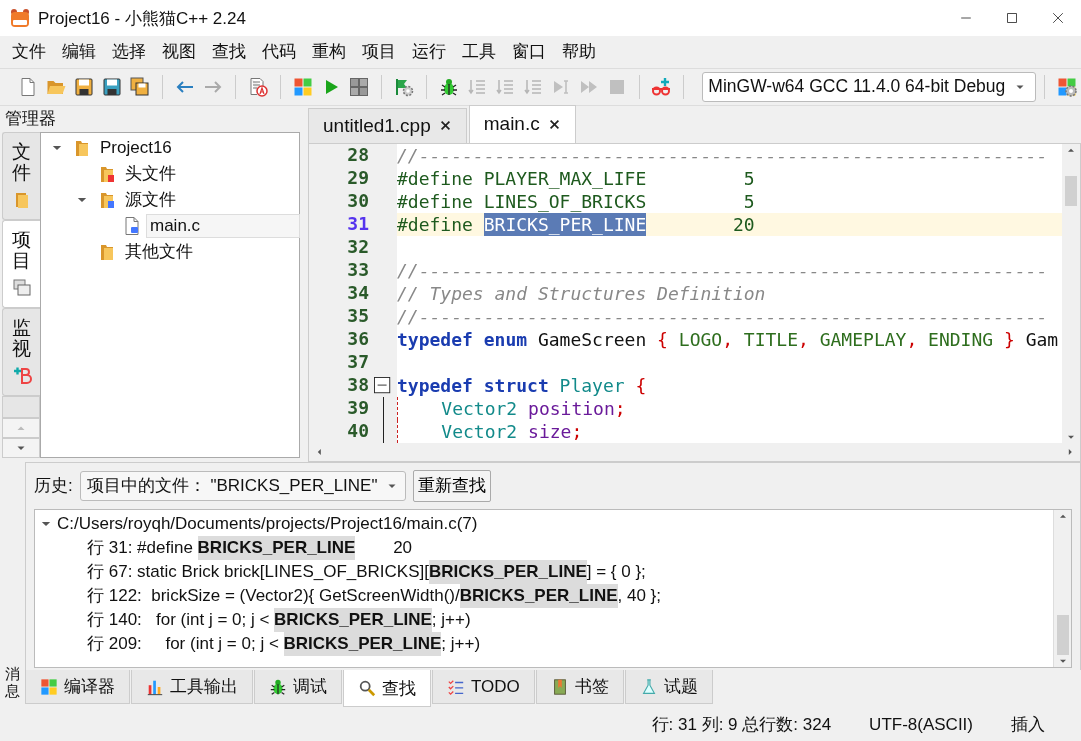  Describe the element at coordinates (403, 86) in the screenshot. I see `flag-gear-icon` at that location.